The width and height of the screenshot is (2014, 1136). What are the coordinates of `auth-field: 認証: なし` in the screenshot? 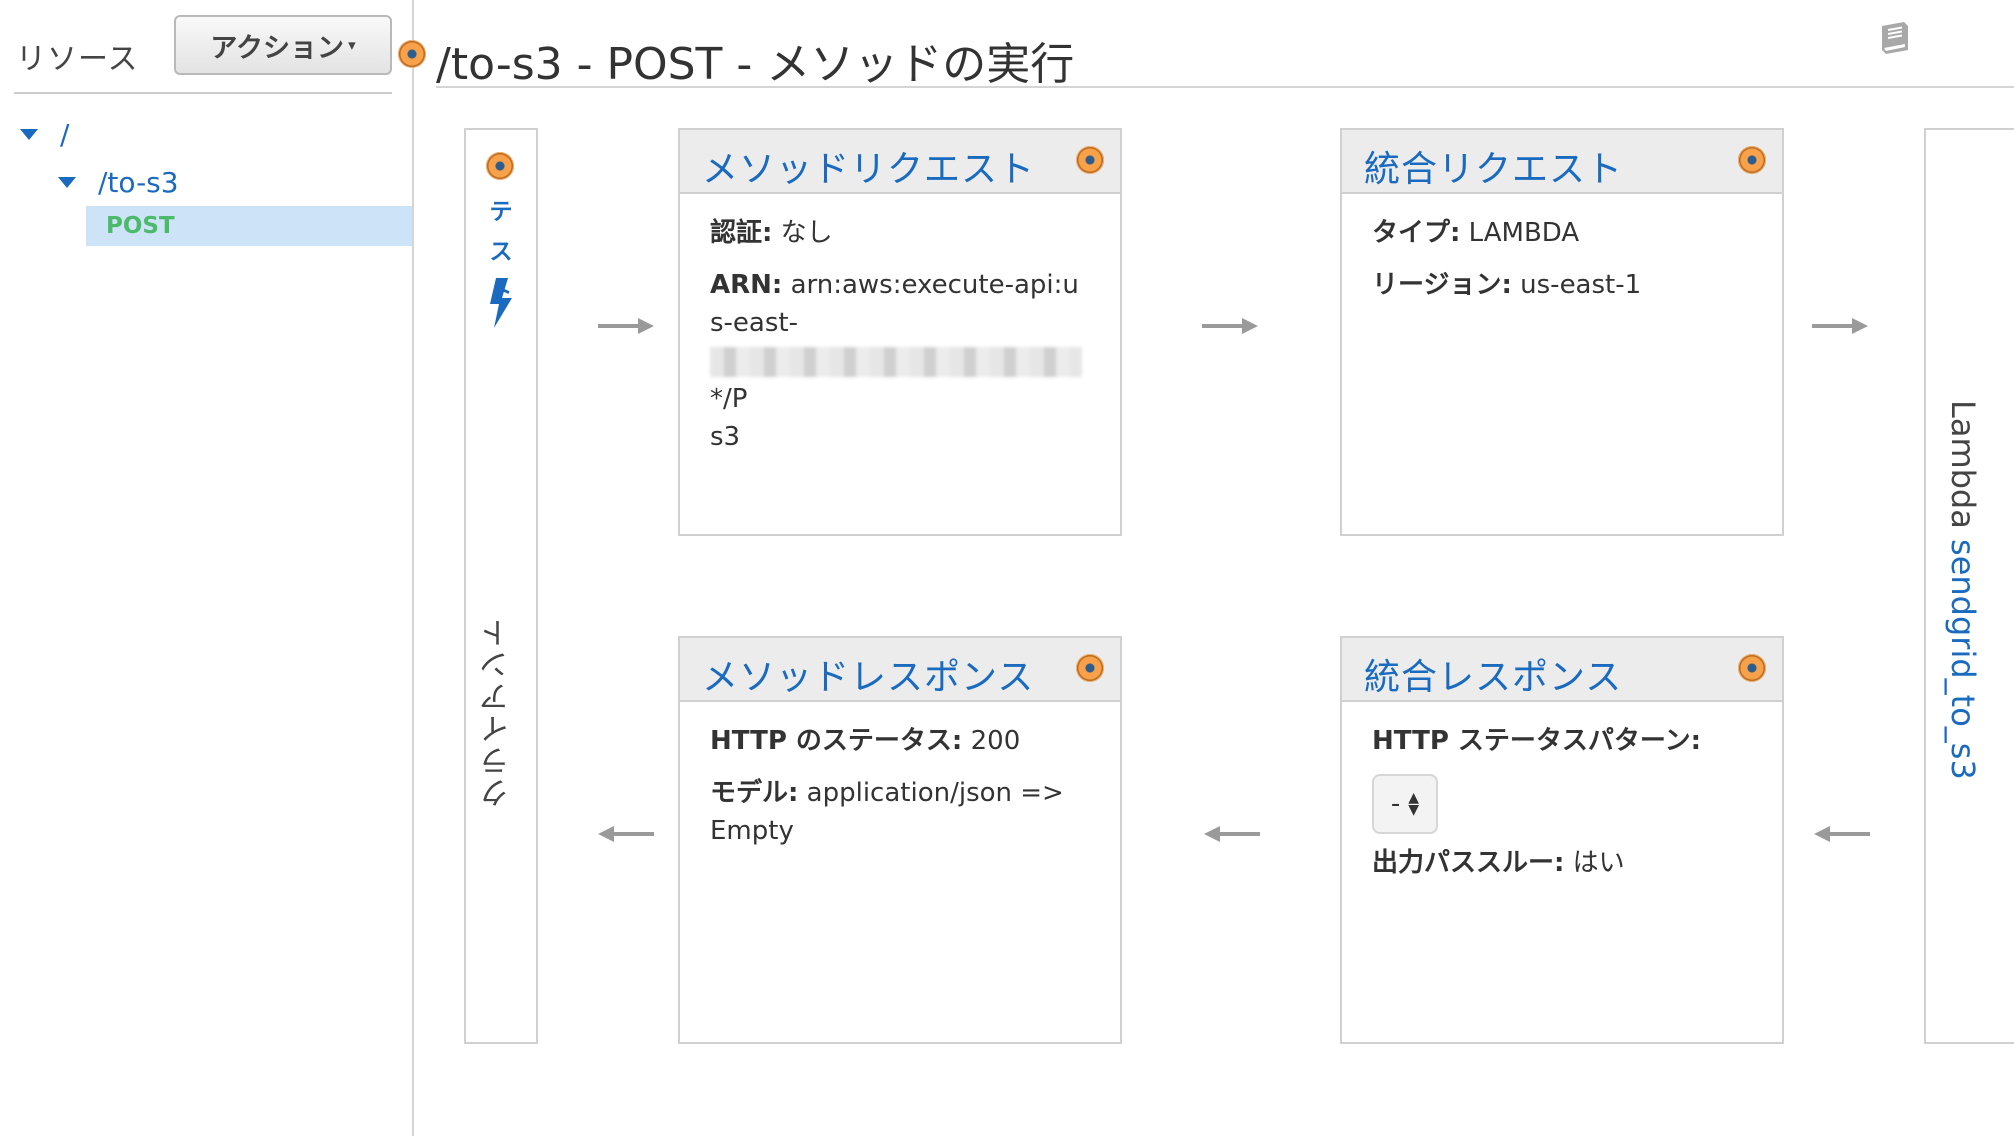 It's located at (900, 233).